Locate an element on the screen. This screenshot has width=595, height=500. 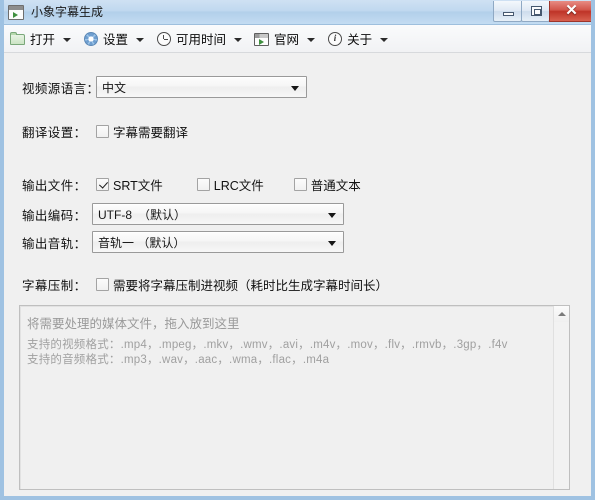
maximize-icon is located at coordinates (536, 11).